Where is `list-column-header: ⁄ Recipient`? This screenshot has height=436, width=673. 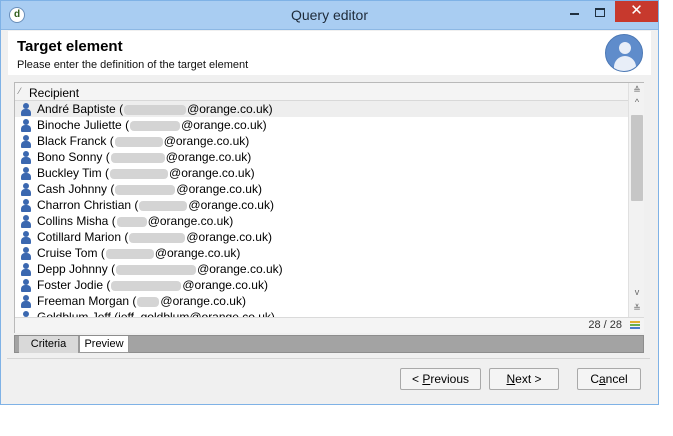
list-column-header: ⁄ Recipient is located at coordinates (321, 92).